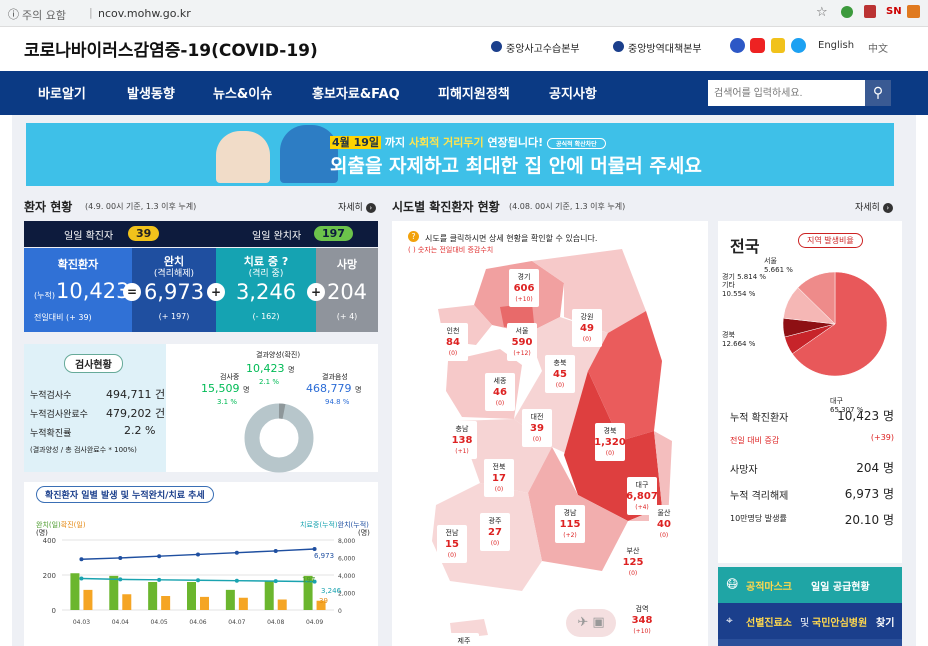  What do you see at coordinates (144, 13) in the screenshot?
I see `url-text: ncov.mohw.go.kr` at bounding box center [144, 13].